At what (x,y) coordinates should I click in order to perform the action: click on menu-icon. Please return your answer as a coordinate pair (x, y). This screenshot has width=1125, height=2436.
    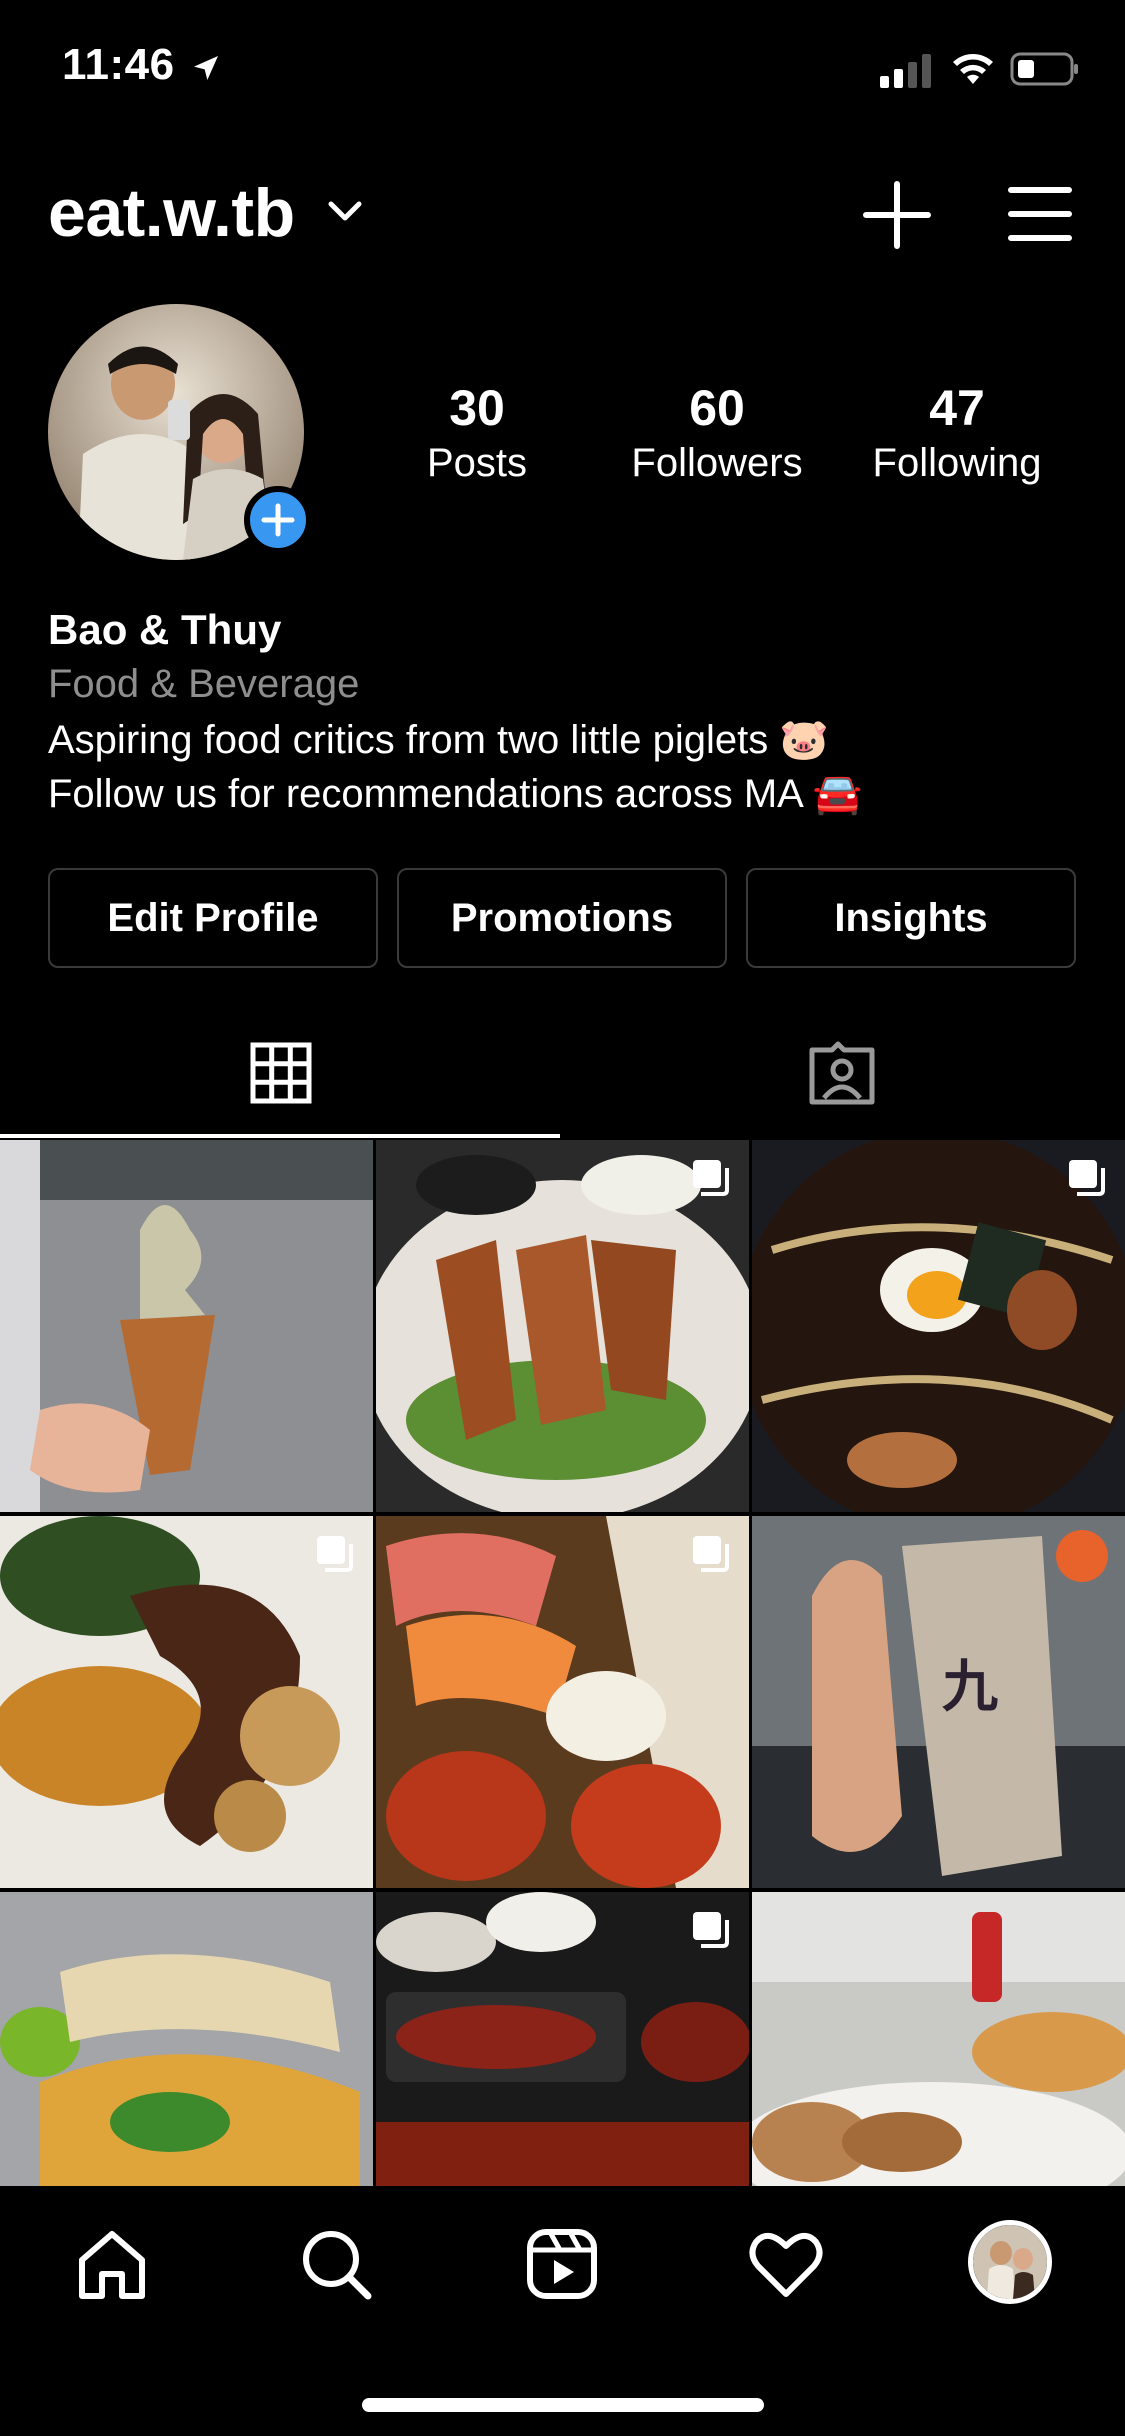
    Looking at the image, I should click on (1040, 214).